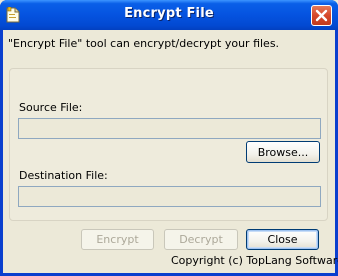 The height and width of the screenshot is (276, 338). Describe the element at coordinates (117, 239) in the screenshot. I see `encrypt-button: Encrypt` at that location.